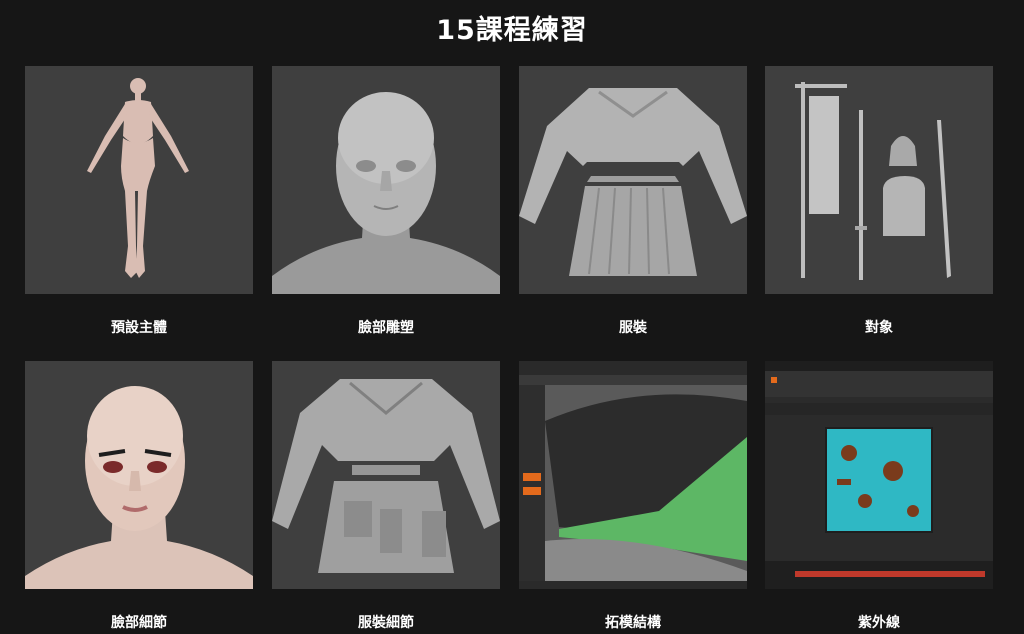 This screenshot has height=634, width=1024. What do you see at coordinates (879, 623) in the screenshot?
I see `lesson-label: 紫外線` at bounding box center [879, 623].